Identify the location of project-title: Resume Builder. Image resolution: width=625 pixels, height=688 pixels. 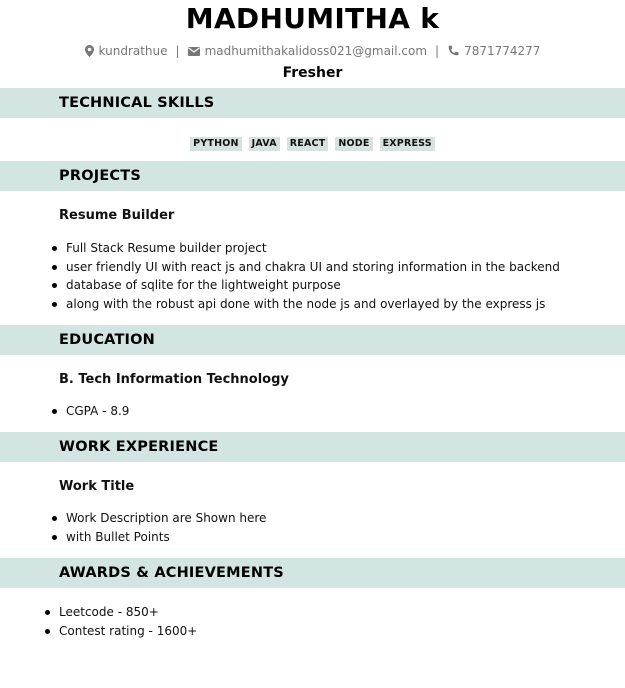
(117, 215).